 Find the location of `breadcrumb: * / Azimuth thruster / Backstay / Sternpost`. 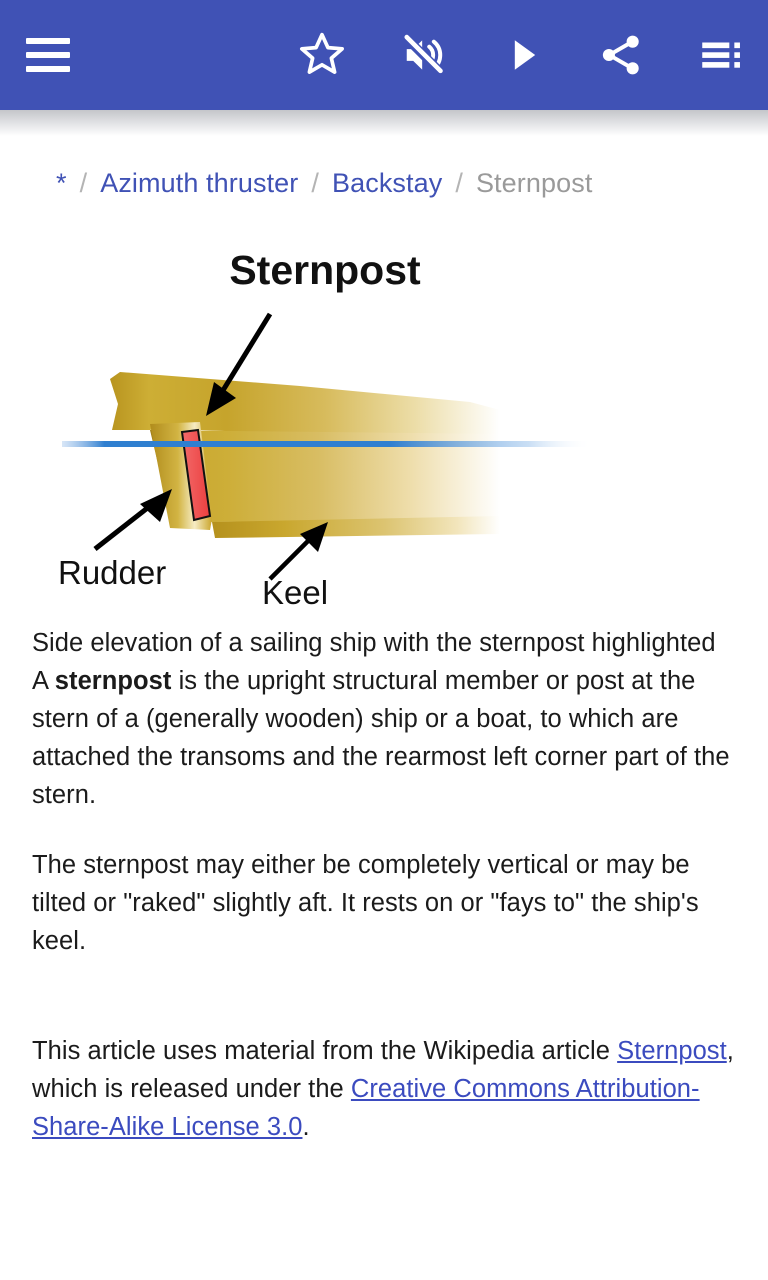

breadcrumb: * / Azimuth thruster / Backstay / Sternpost is located at coordinates (384, 183).